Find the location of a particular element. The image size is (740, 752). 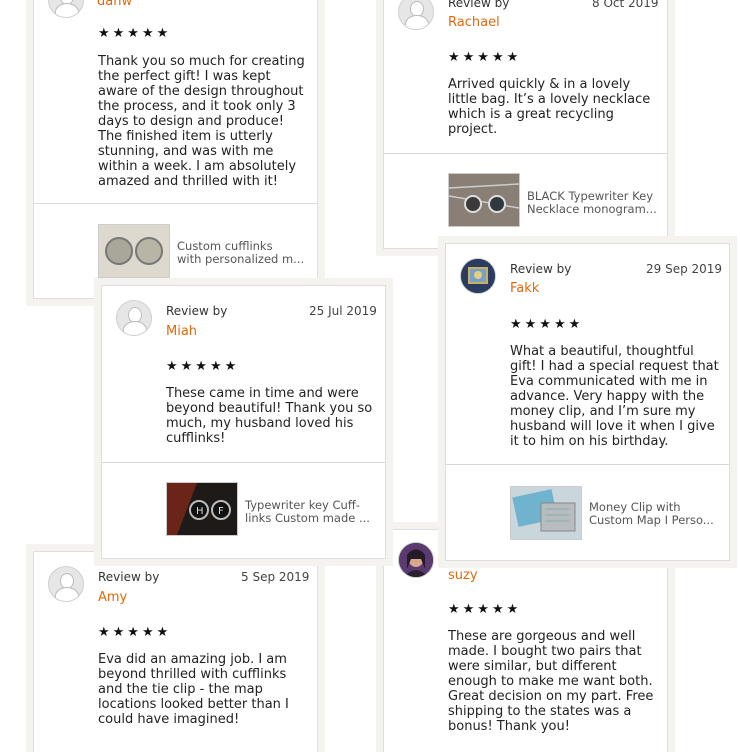

money-clip-image is located at coordinates (546, 513).